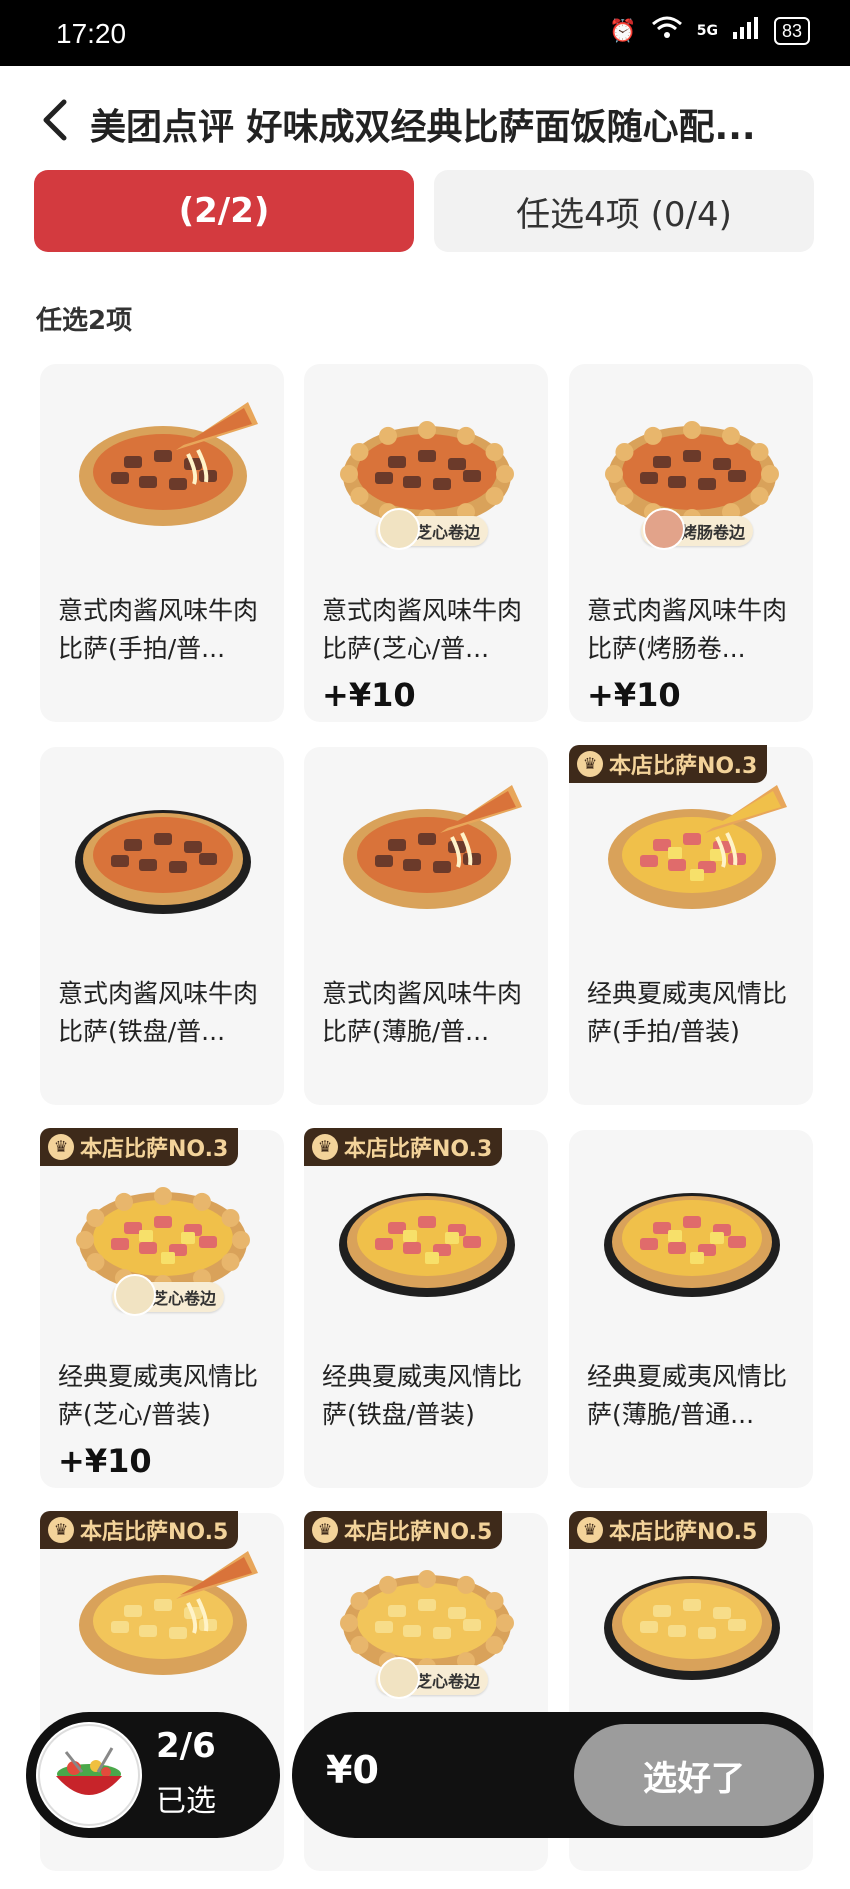 The width and height of the screenshot is (850, 1889). What do you see at coordinates (186, 1801) in the screenshot?
I see `cart-selected-label: 已选` at bounding box center [186, 1801].